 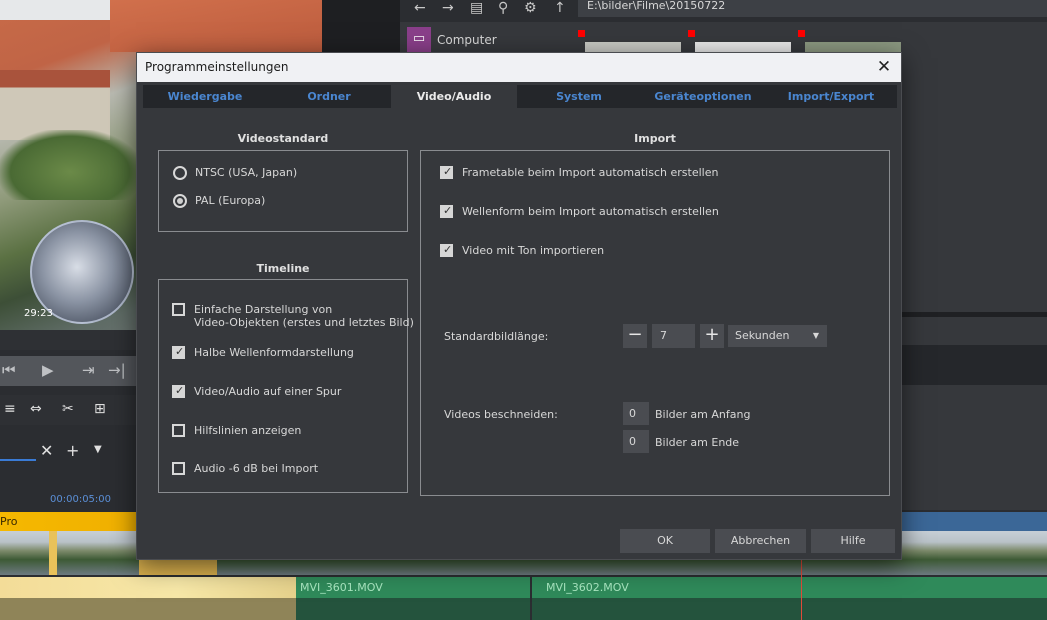 I want to click on tab-ordner: Ordner, so click(x=329, y=96).